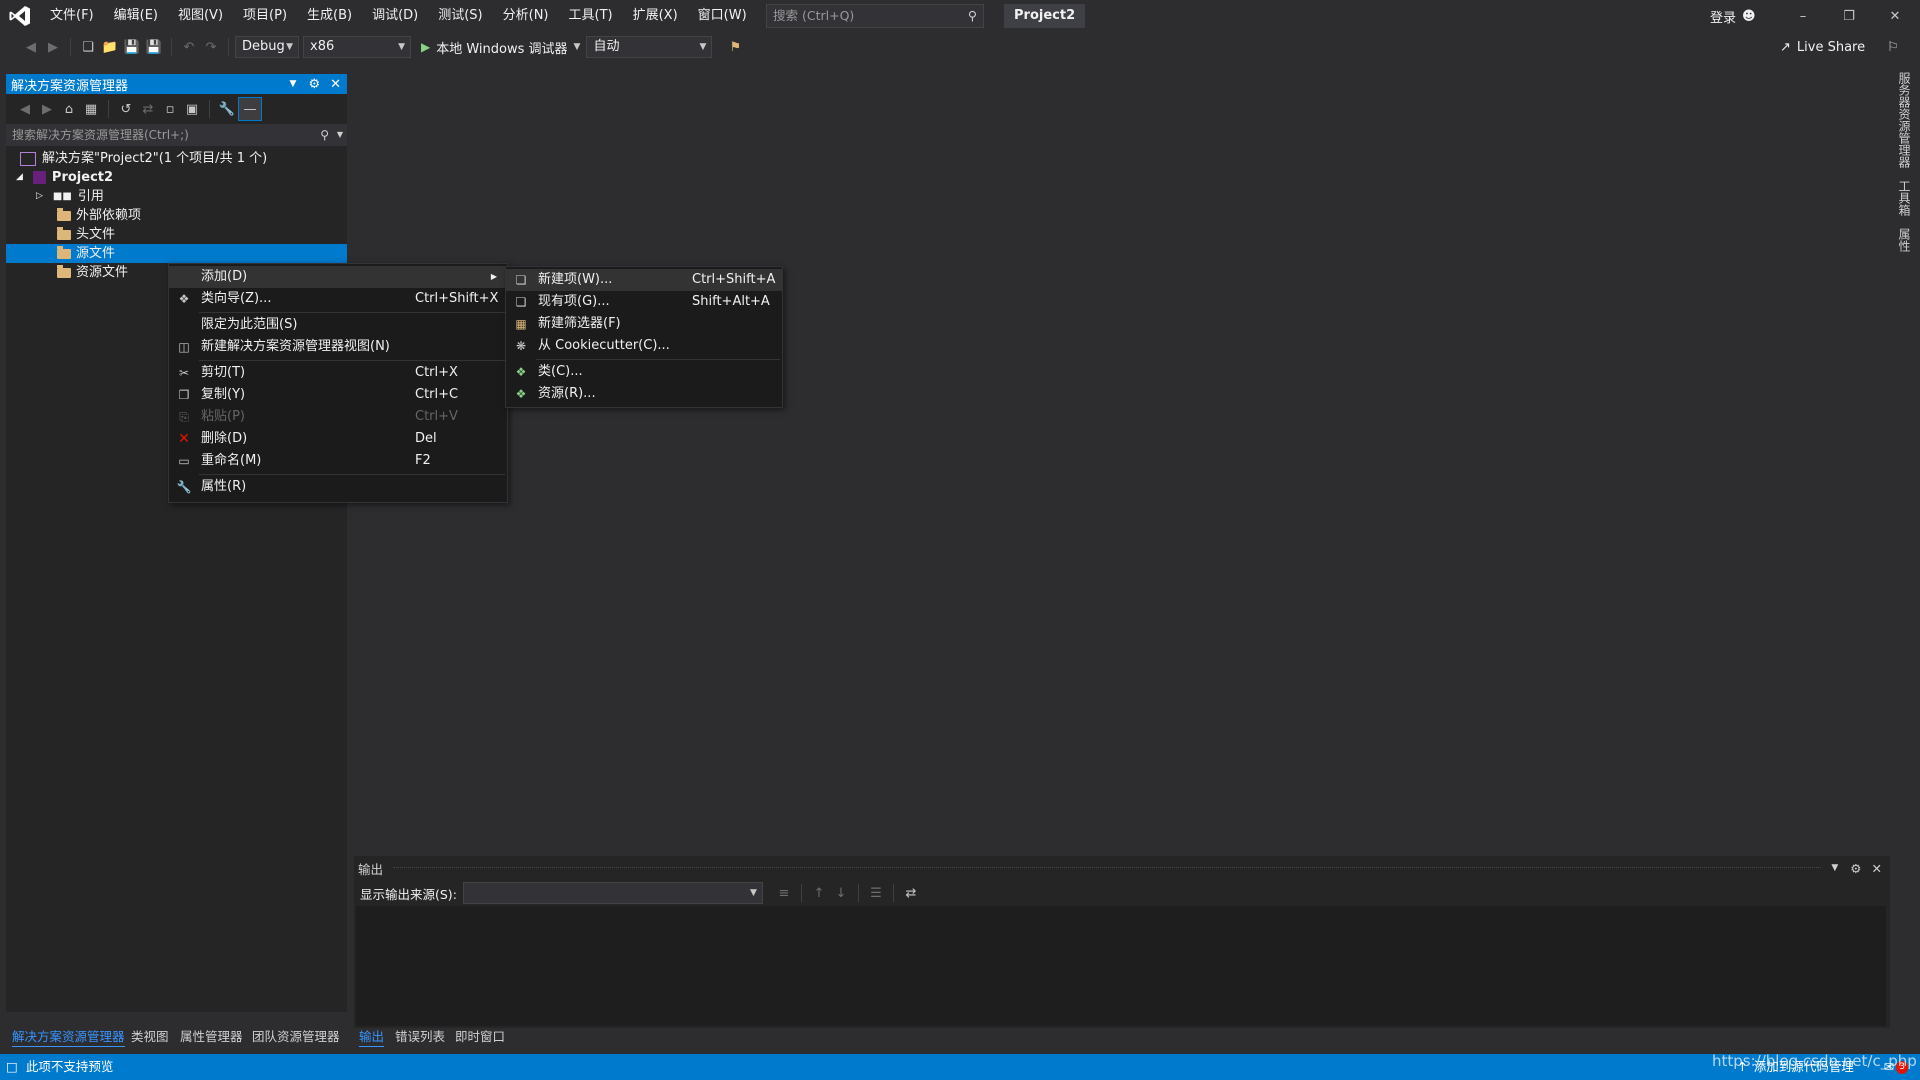 This screenshot has height=1080, width=1920. Describe the element at coordinates (72, 16) in the screenshot. I see `menu-0: 文件(F)` at that location.